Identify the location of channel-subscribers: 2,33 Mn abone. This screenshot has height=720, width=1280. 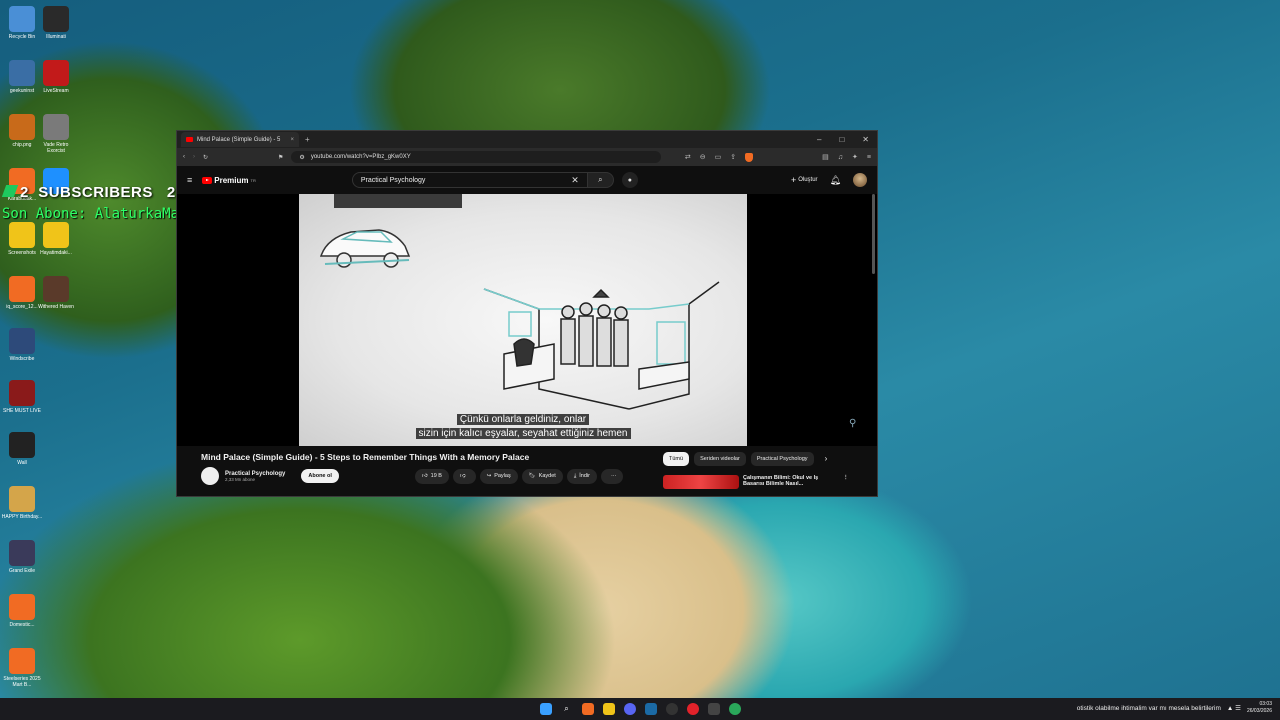
(240, 479).